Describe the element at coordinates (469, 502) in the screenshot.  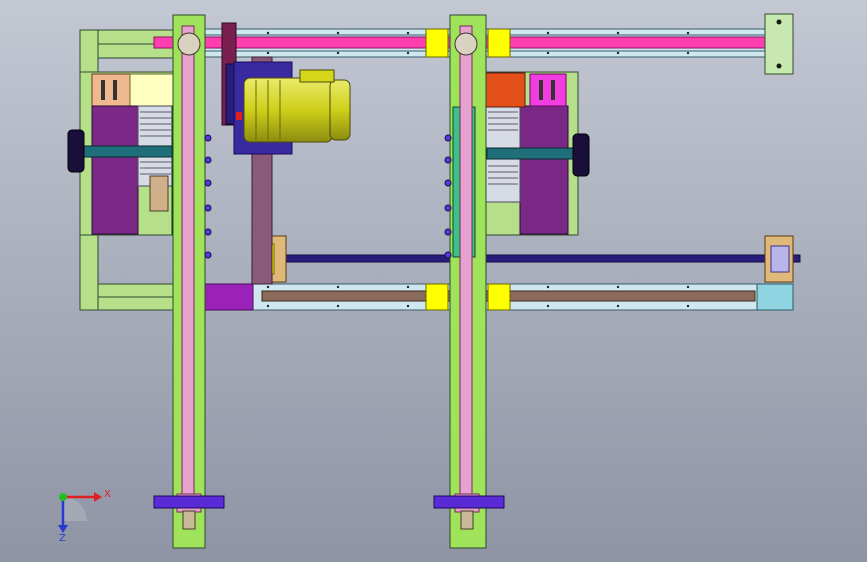
I see `right-column-lower-pin` at that location.